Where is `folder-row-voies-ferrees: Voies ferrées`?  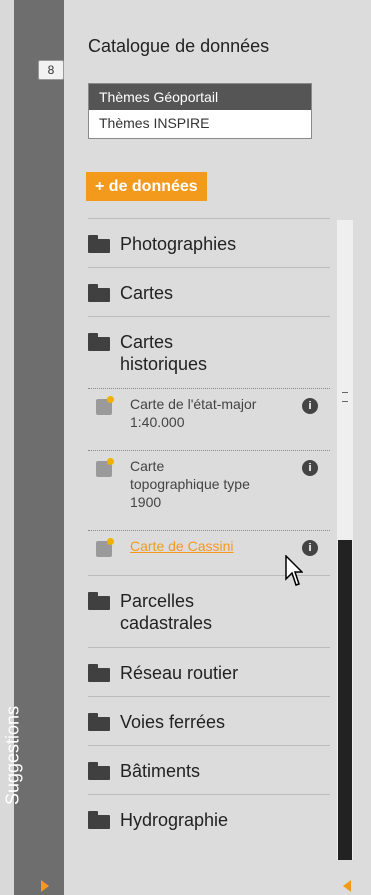 folder-row-voies-ferrees: Voies ferrées is located at coordinates (209, 720).